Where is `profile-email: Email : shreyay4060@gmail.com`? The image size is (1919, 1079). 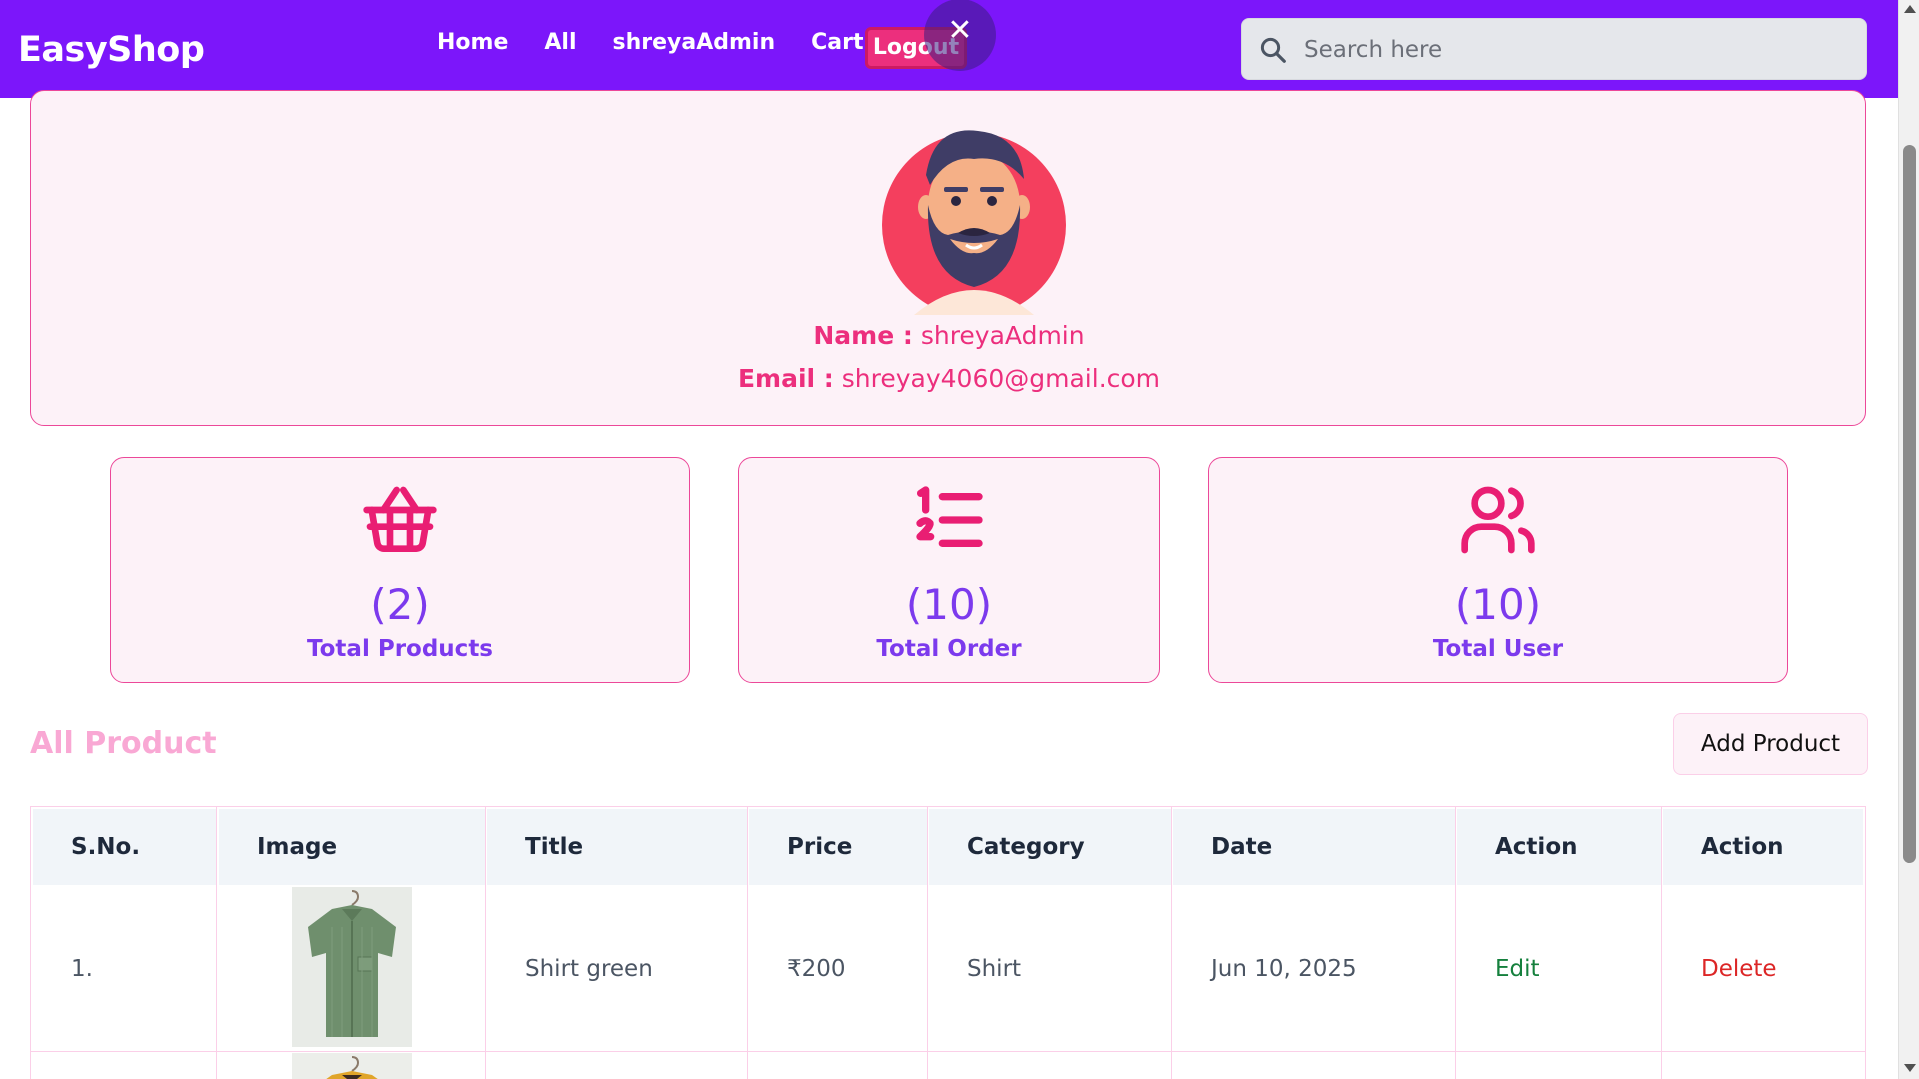
profile-email: Email : shreyay4060@gmail.com is located at coordinates (949, 378).